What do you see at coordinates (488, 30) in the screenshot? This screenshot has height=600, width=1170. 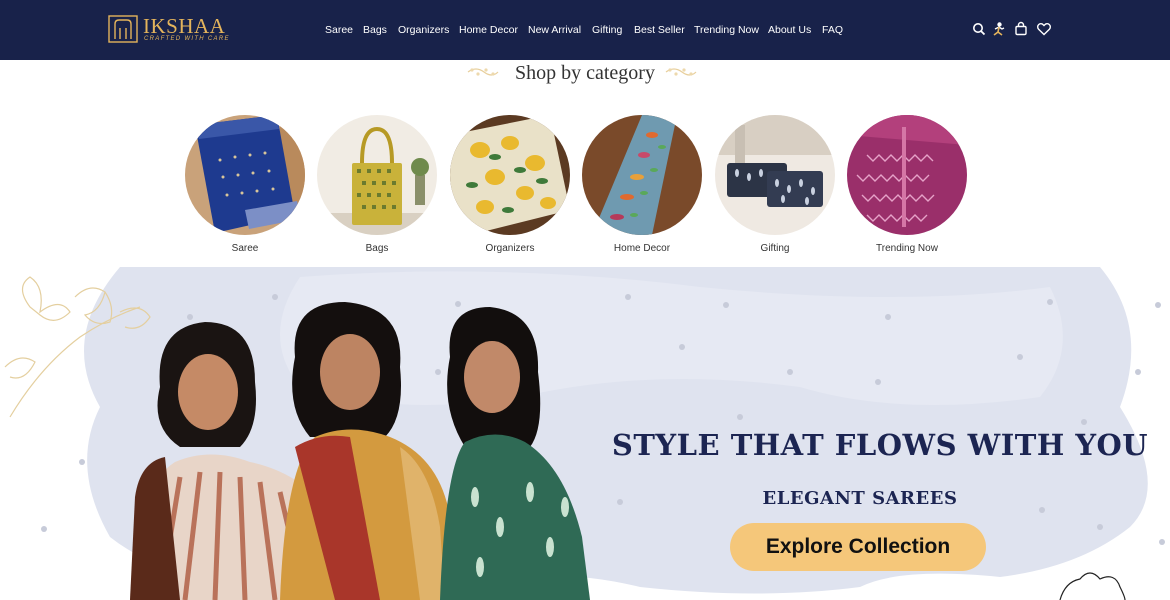 I see `nav-item-home-decor: Home Decor` at bounding box center [488, 30].